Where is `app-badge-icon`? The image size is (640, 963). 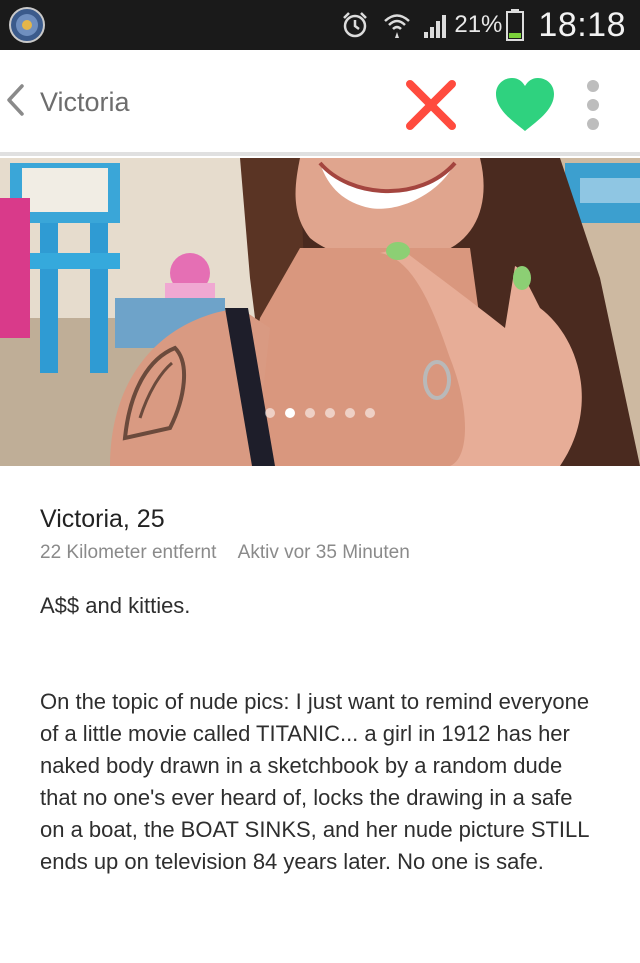 app-badge-icon is located at coordinates (27, 25).